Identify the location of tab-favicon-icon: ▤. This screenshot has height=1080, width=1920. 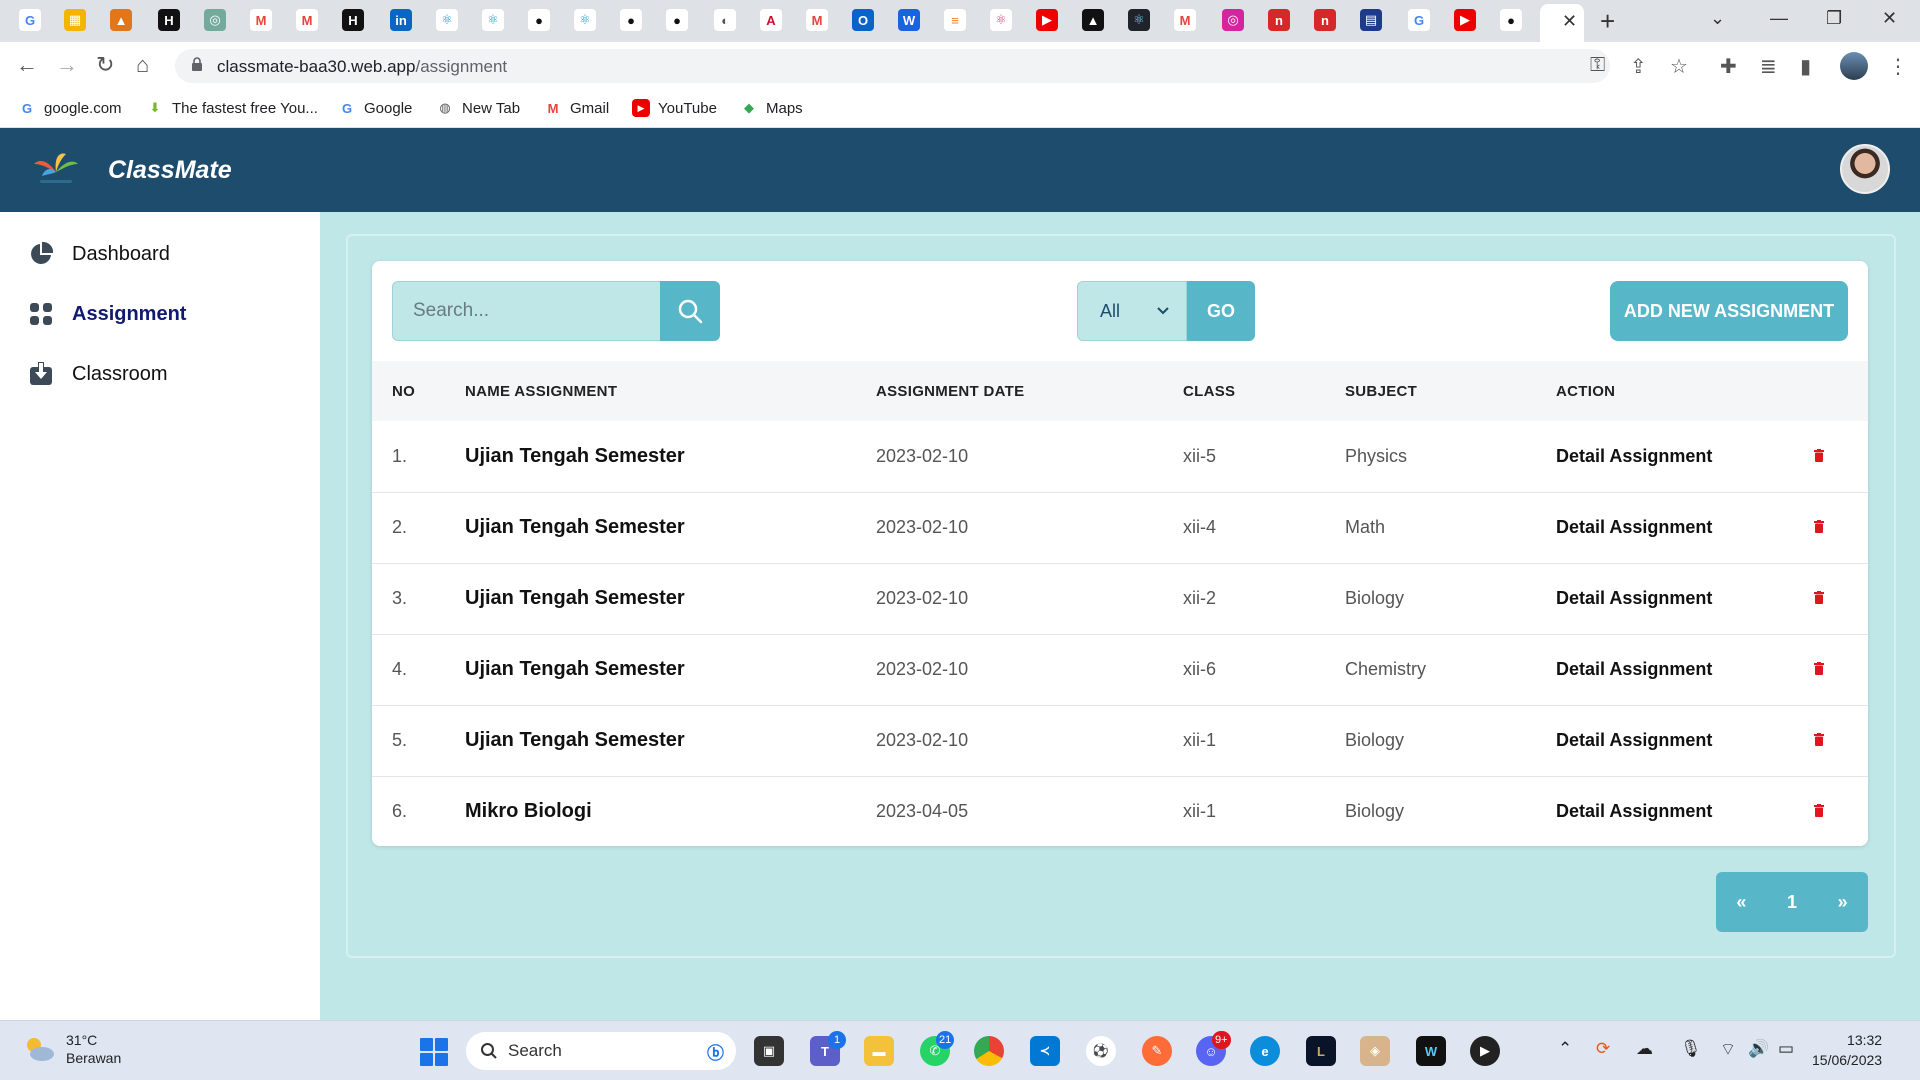
(1371, 20).